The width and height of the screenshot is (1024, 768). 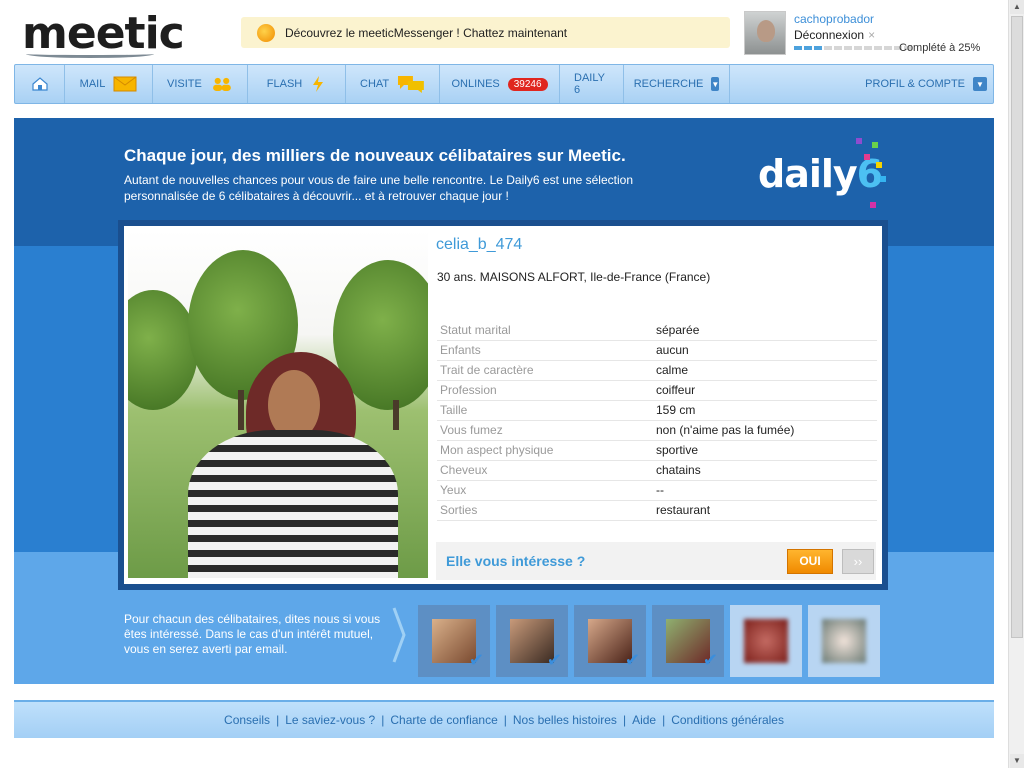 I want to click on chat-bubble-icon, so click(x=266, y=32).